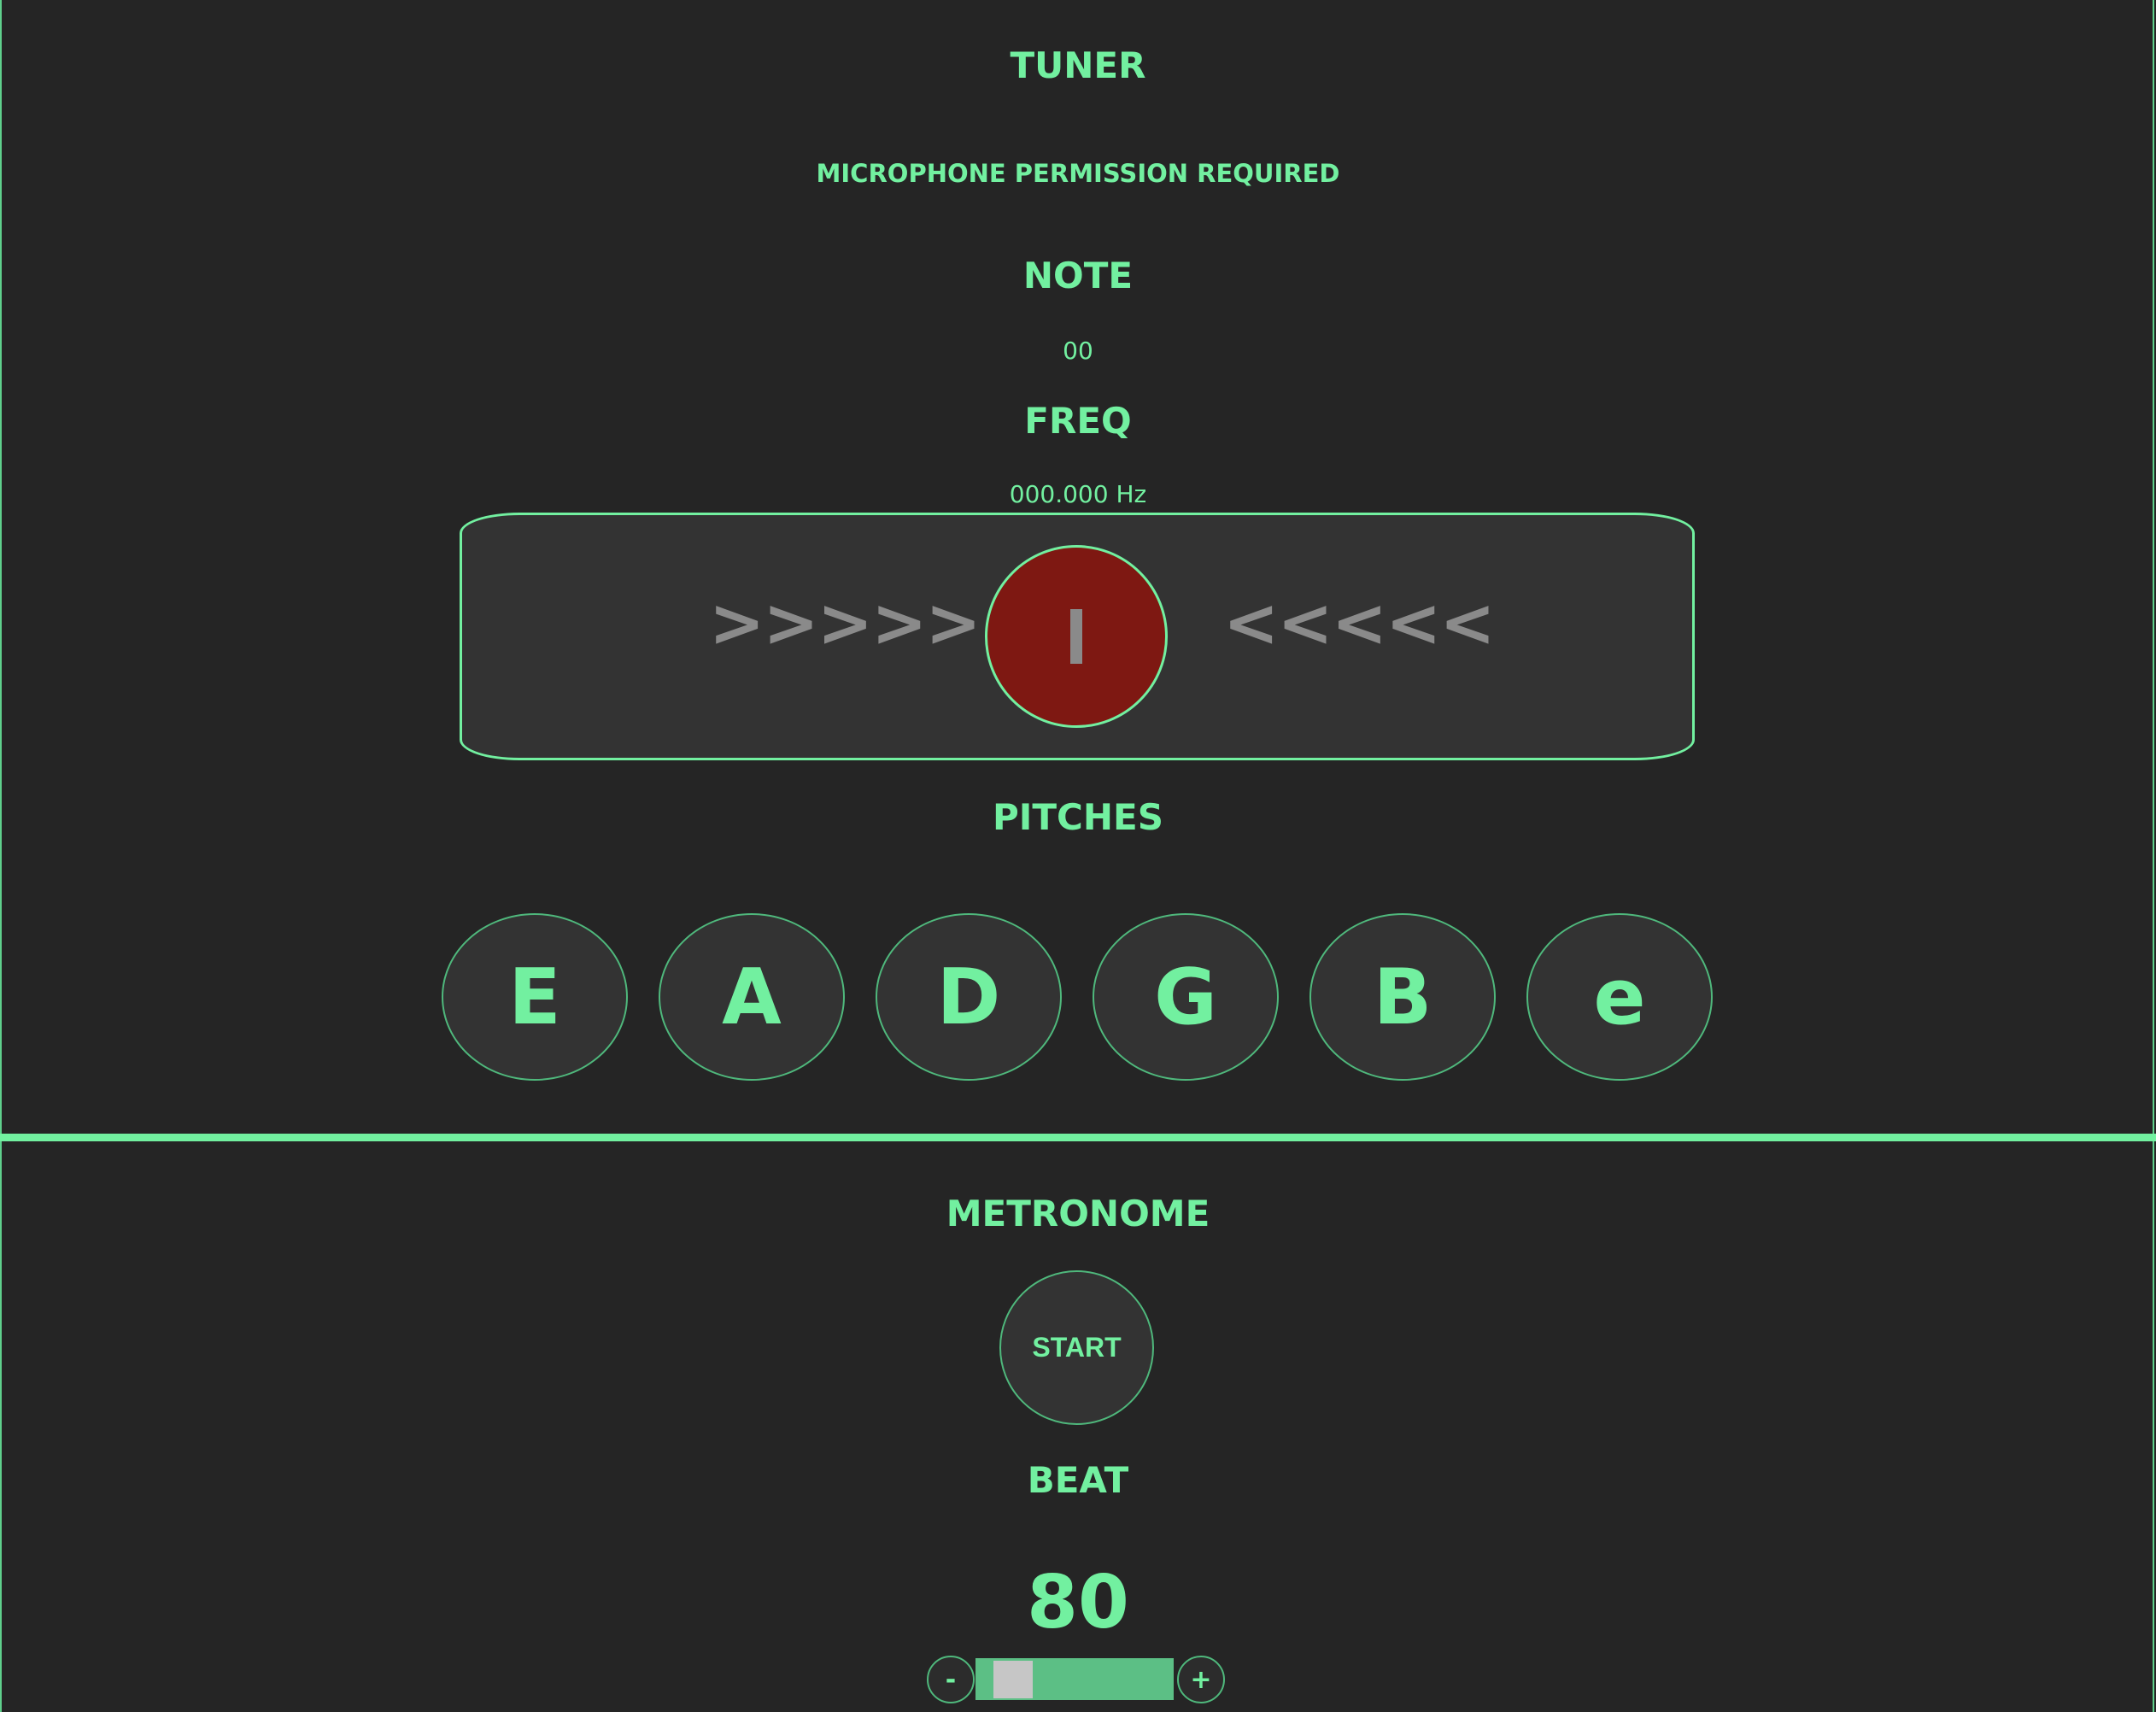 The image size is (2156, 1712). What do you see at coordinates (951, 1679) in the screenshot?
I see `decrement-button: -` at bounding box center [951, 1679].